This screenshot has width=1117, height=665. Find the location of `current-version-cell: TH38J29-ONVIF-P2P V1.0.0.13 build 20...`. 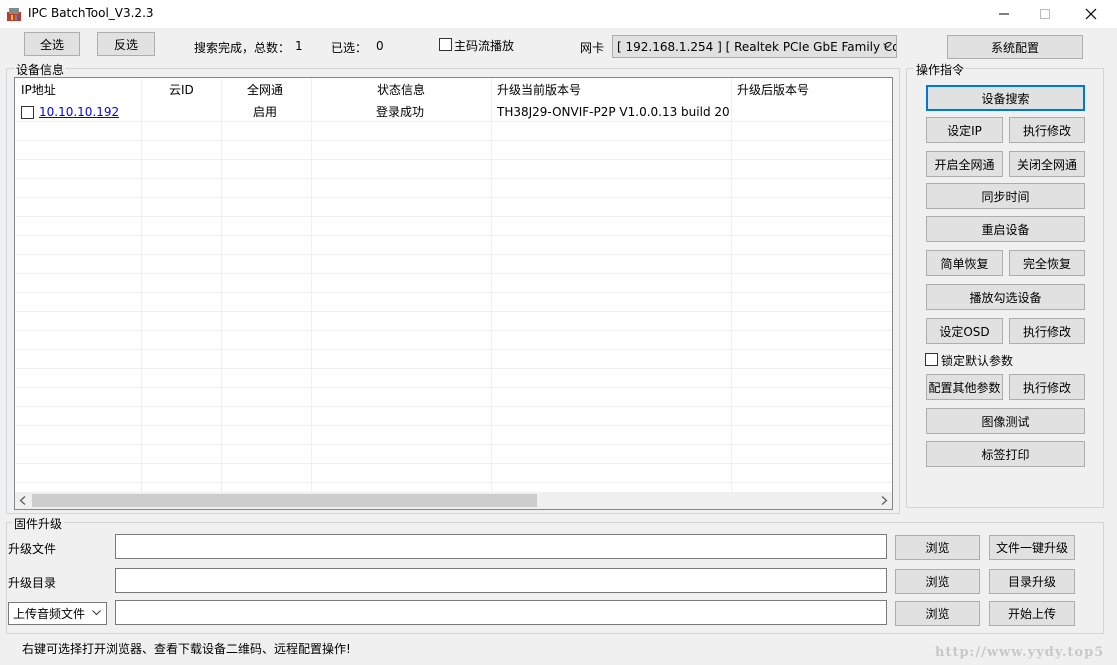

current-version-cell: TH38J29-ONVIF-P2P V1.0.0.13 build 20... is located at coordinates (613, 112).